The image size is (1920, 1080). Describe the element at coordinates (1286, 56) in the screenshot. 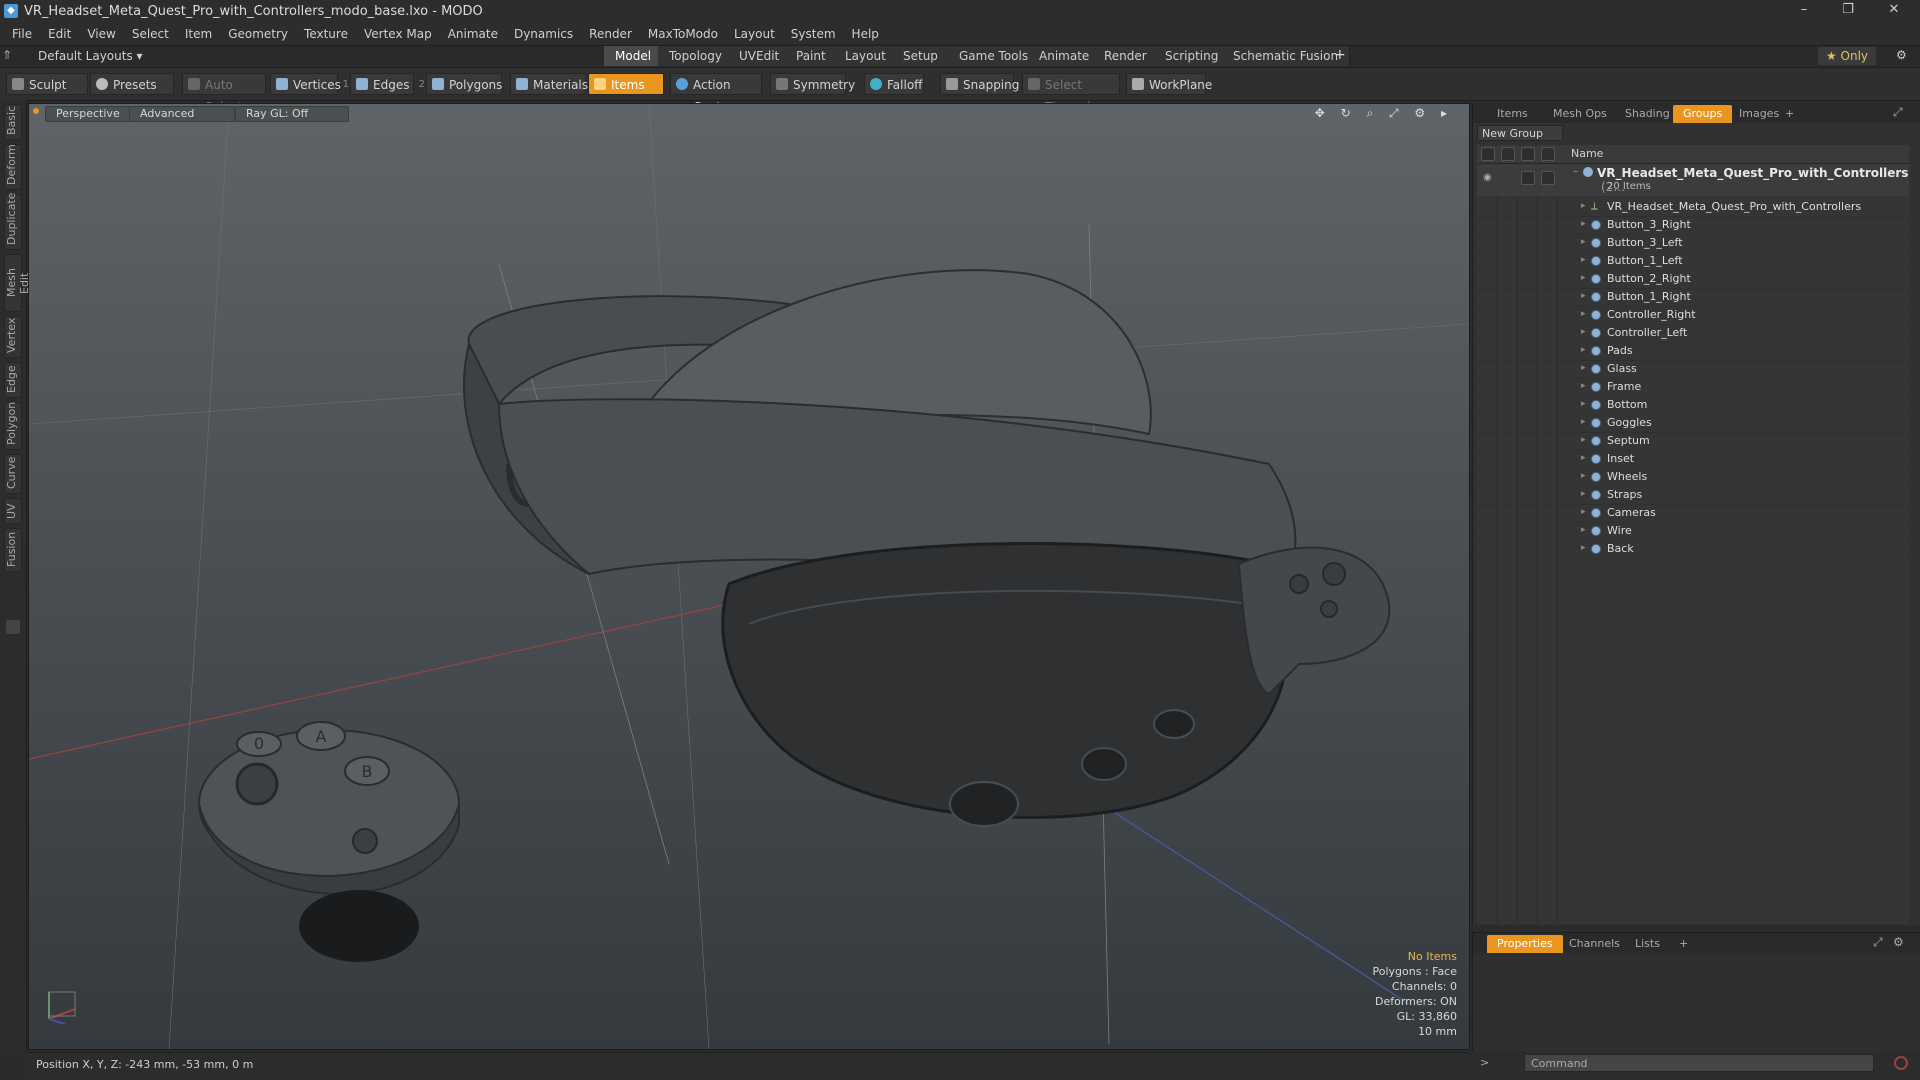

I see `tab-schematic-fusion: Schematic Fusion` at that location.